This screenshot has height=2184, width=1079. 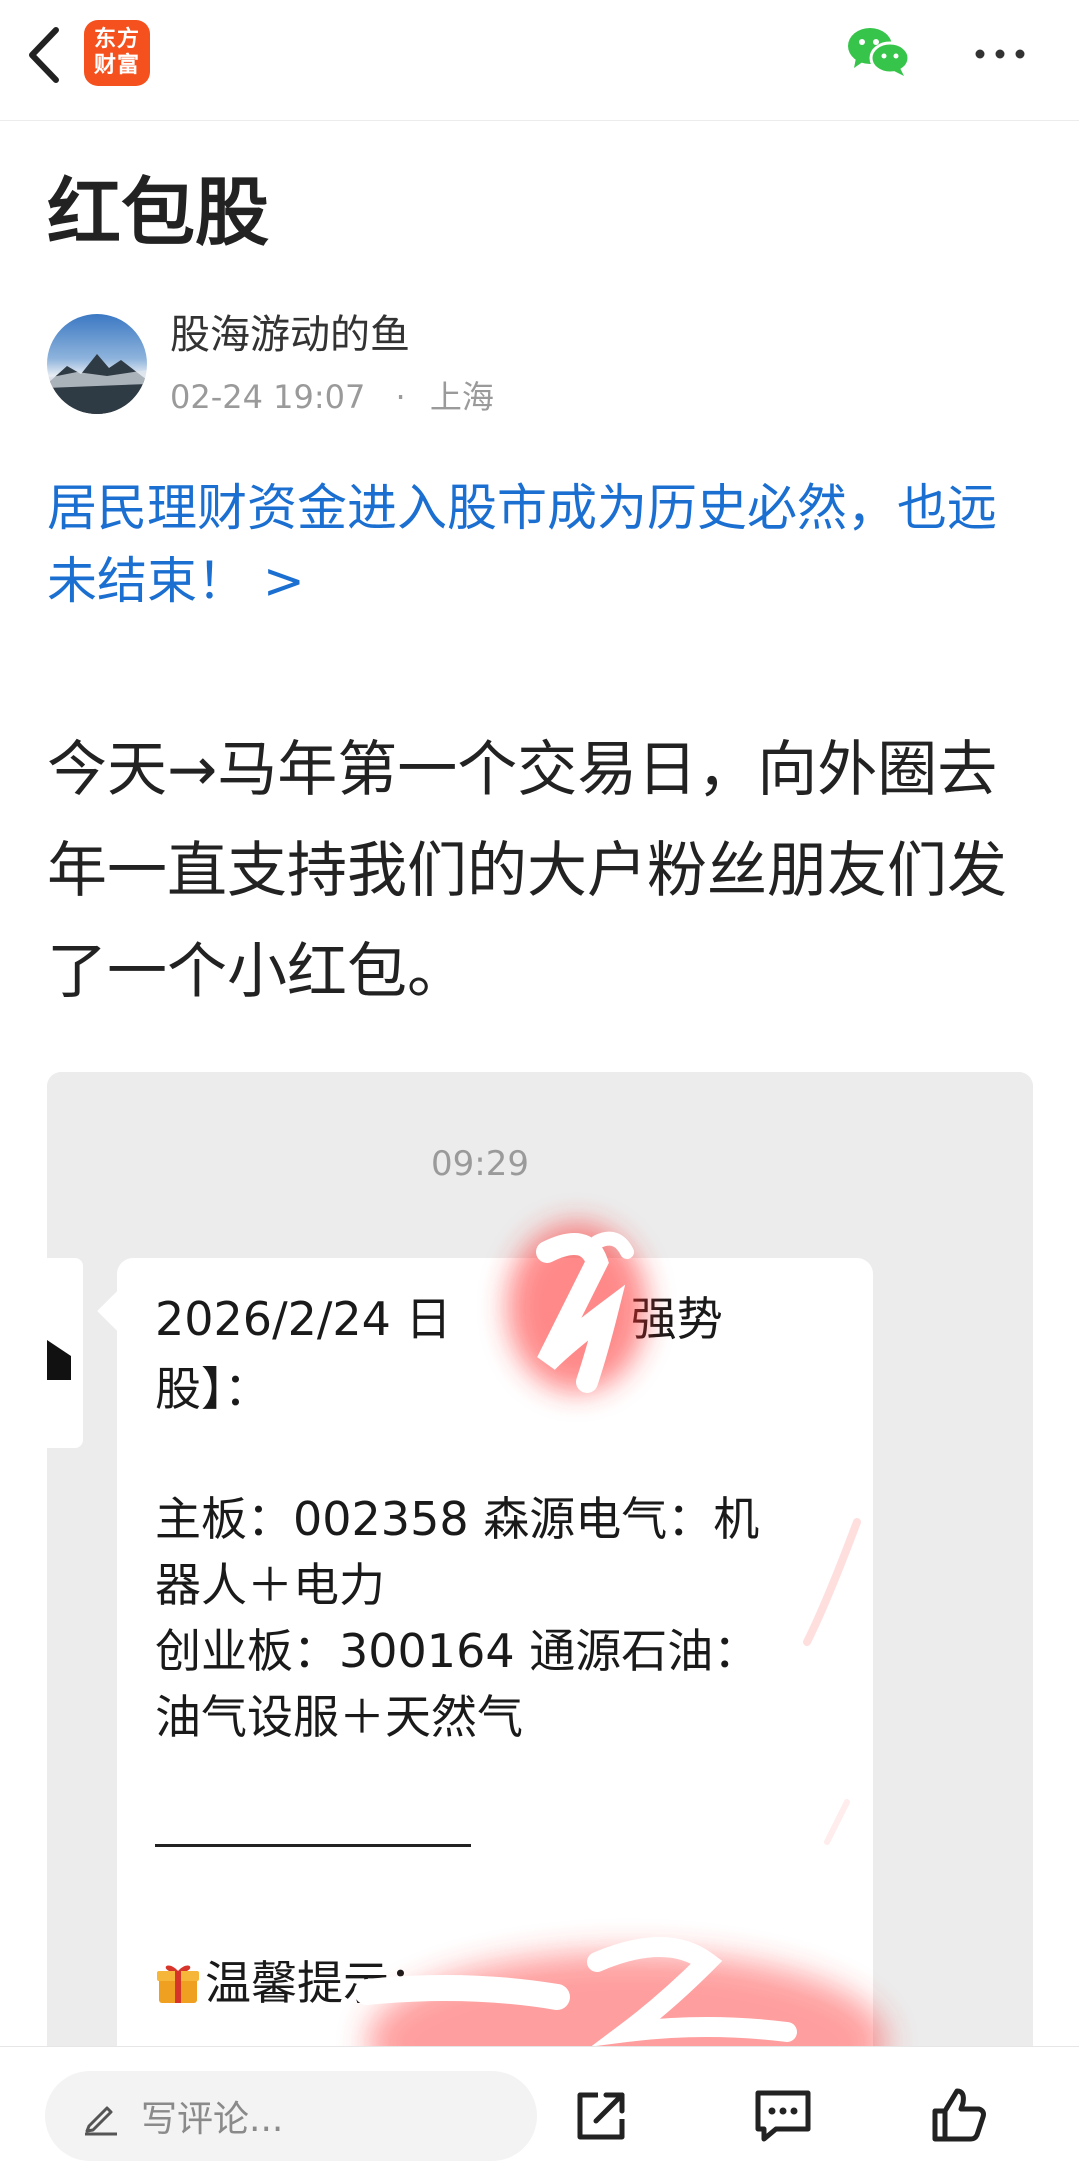 I want to click on message-date-text: 2026/2/24 日, so click(x=303, y=1319).